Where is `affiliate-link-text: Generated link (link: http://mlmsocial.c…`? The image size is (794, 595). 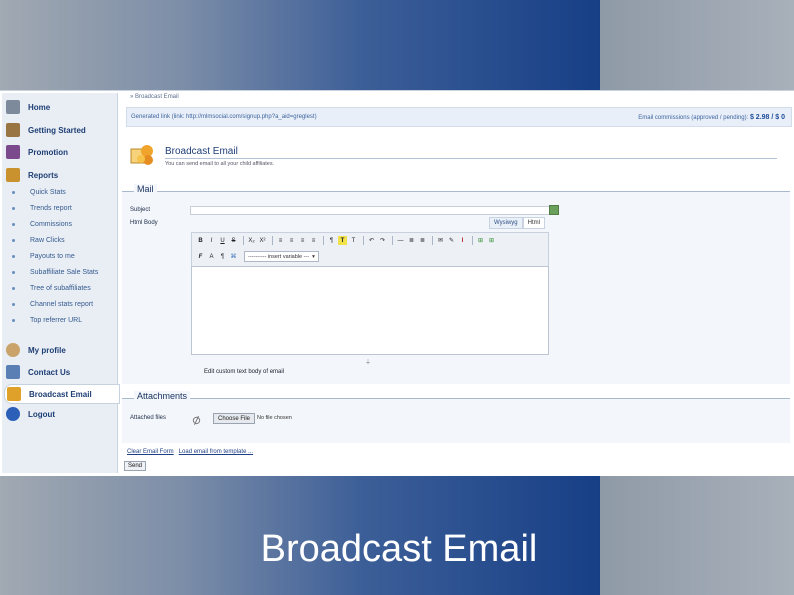
affiliate-link-text: Generated link (link: http://mlmsocial.c… is located at coordinates (222, 117).